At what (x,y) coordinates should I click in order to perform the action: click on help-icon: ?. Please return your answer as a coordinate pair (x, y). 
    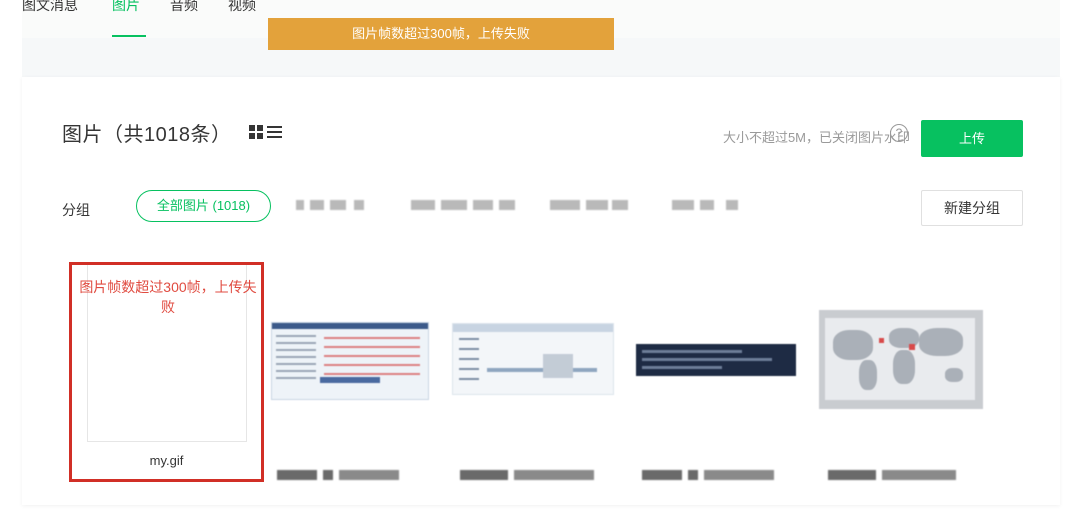
    Looking at the image, I should click on (899, 133).